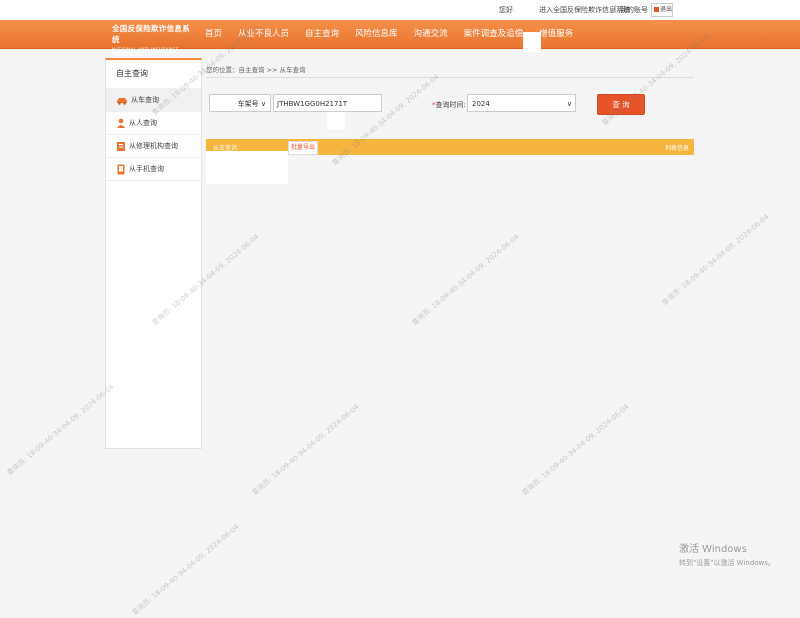 The image size is (800, 618). I want to click on exit-icon, so click(656, 9).